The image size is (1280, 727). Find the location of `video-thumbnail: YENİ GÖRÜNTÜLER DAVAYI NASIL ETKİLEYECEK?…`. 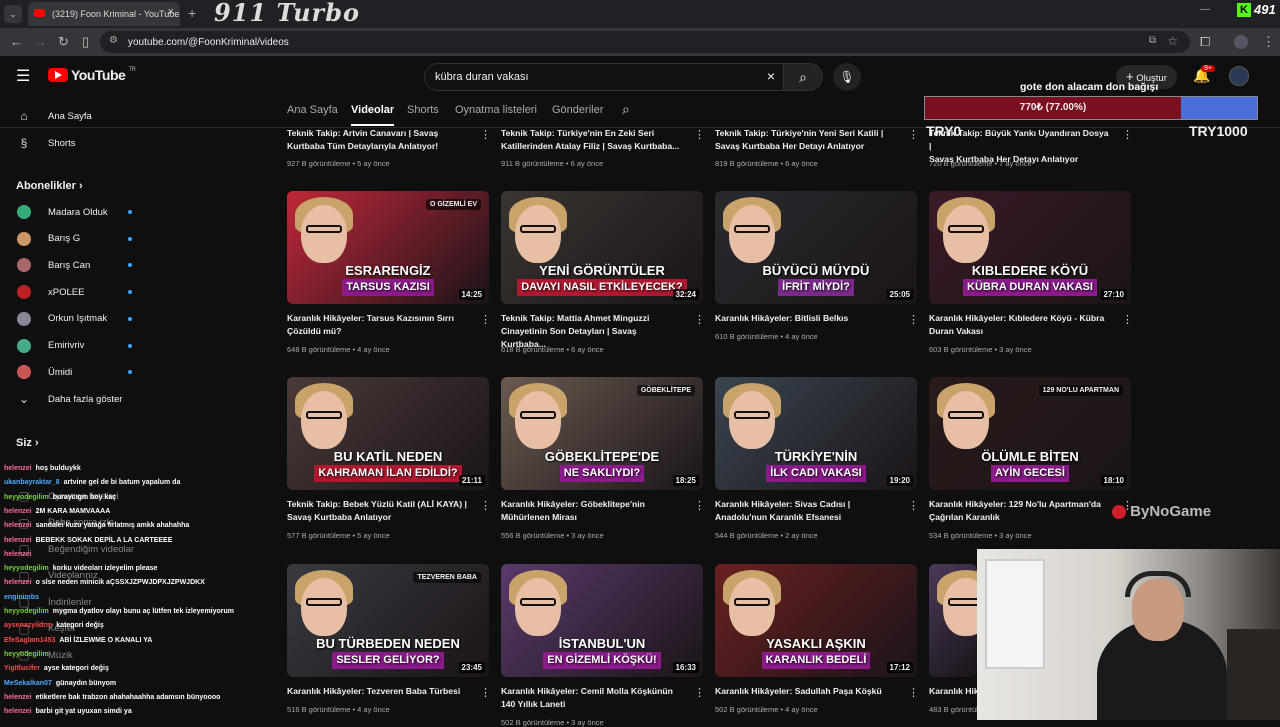

video-thumbnail: YENİ GÖRÜNTÜLER DAVAYI NASIL ETKİLEYECEK?… is located at coordinates (602, 247).